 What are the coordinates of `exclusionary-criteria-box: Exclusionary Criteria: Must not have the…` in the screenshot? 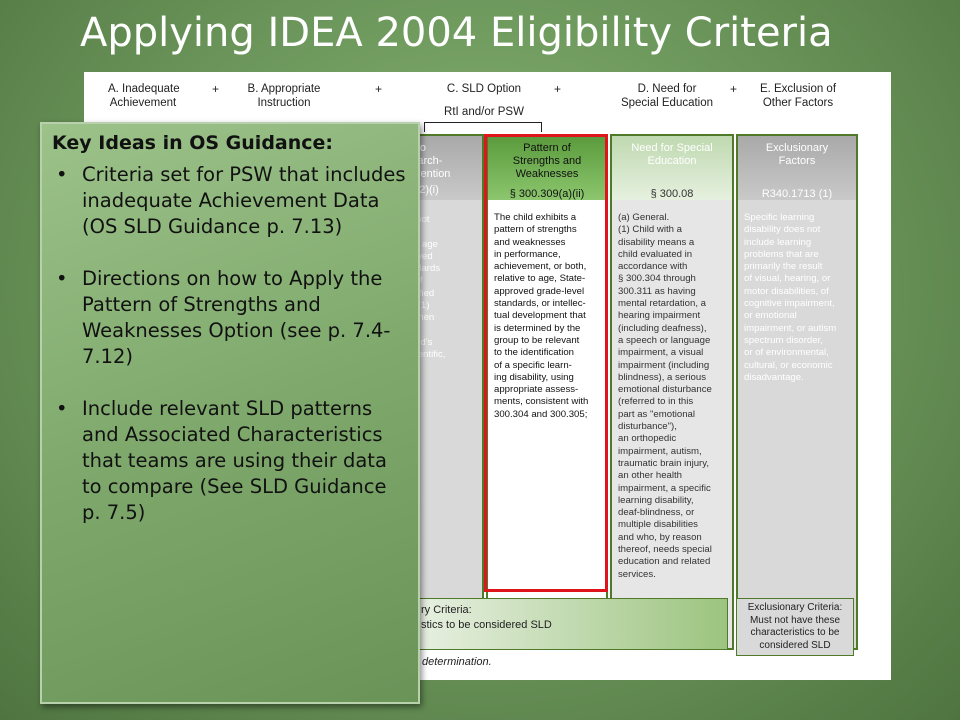 It's located at (795, 627).